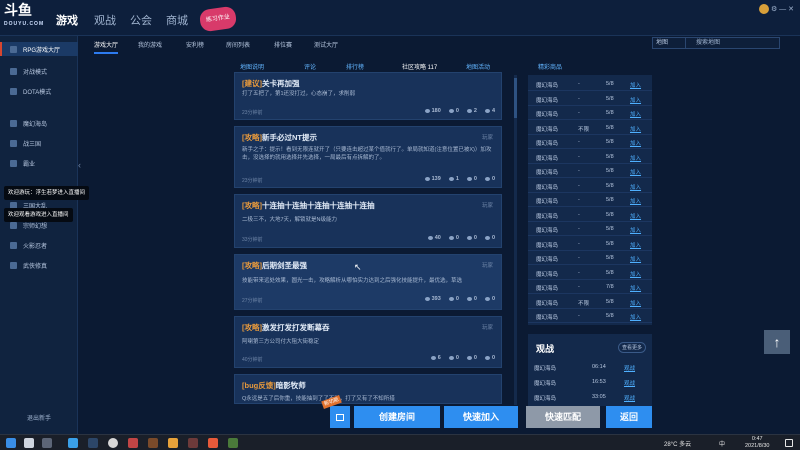  I want to click on posts-scrollbar, so click(515, 240).